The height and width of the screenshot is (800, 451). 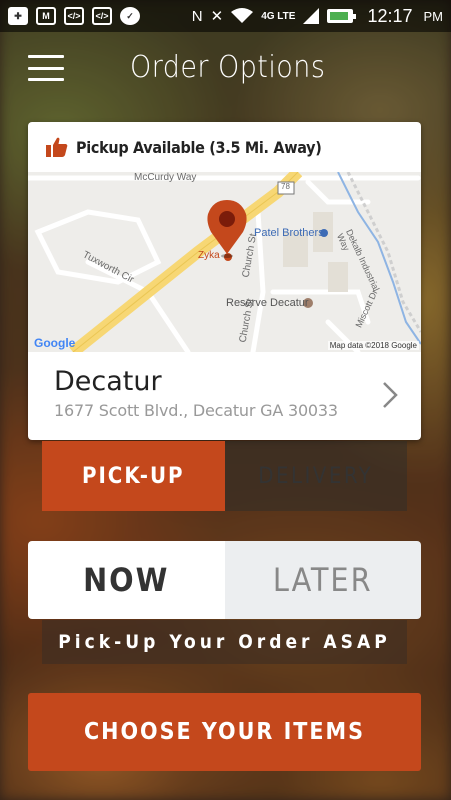 What do you see at coordinates (197, 16) in the screenshot?
I see `nfc-icon: N` at bounding box center [197, 16].